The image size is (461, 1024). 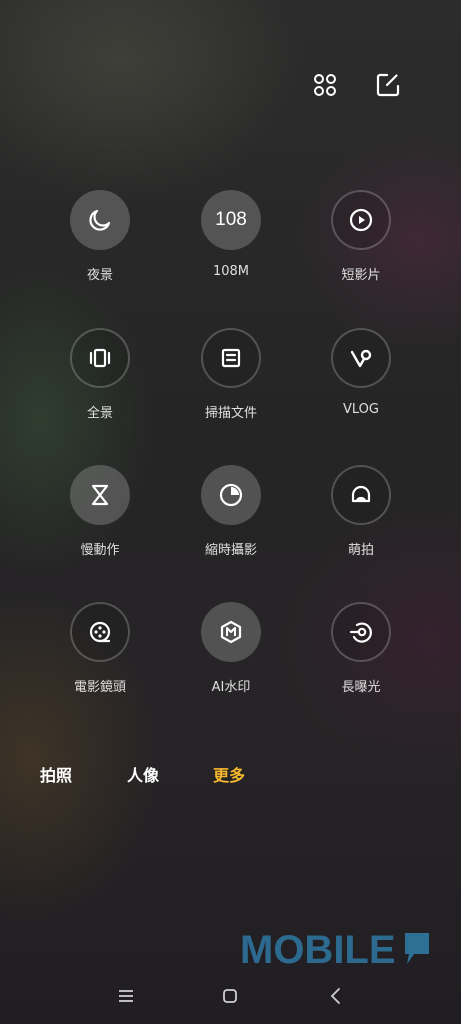 What do you see at coordinates (361, 687) in the screenshot?
I see `mode-label: 長曝光` at bounding box center [361, 687].